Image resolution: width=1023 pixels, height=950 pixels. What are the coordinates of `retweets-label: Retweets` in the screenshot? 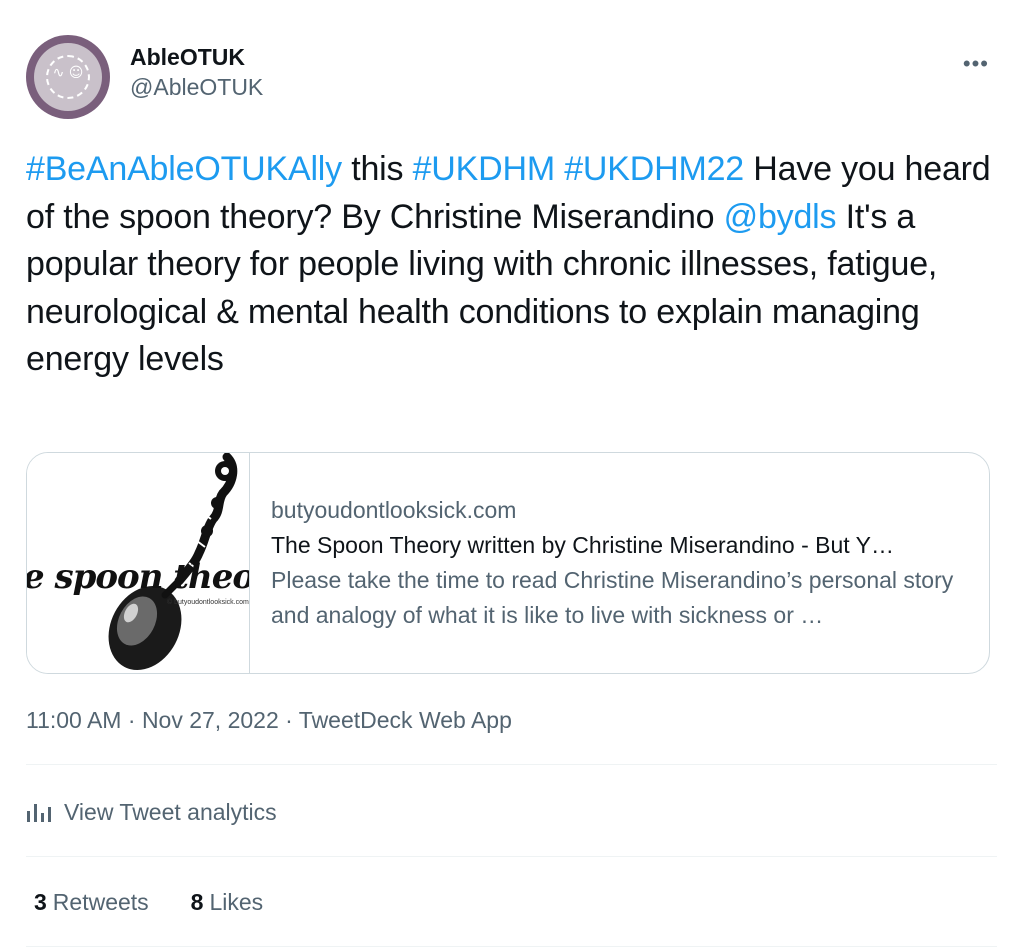 It's located at (100, 901).